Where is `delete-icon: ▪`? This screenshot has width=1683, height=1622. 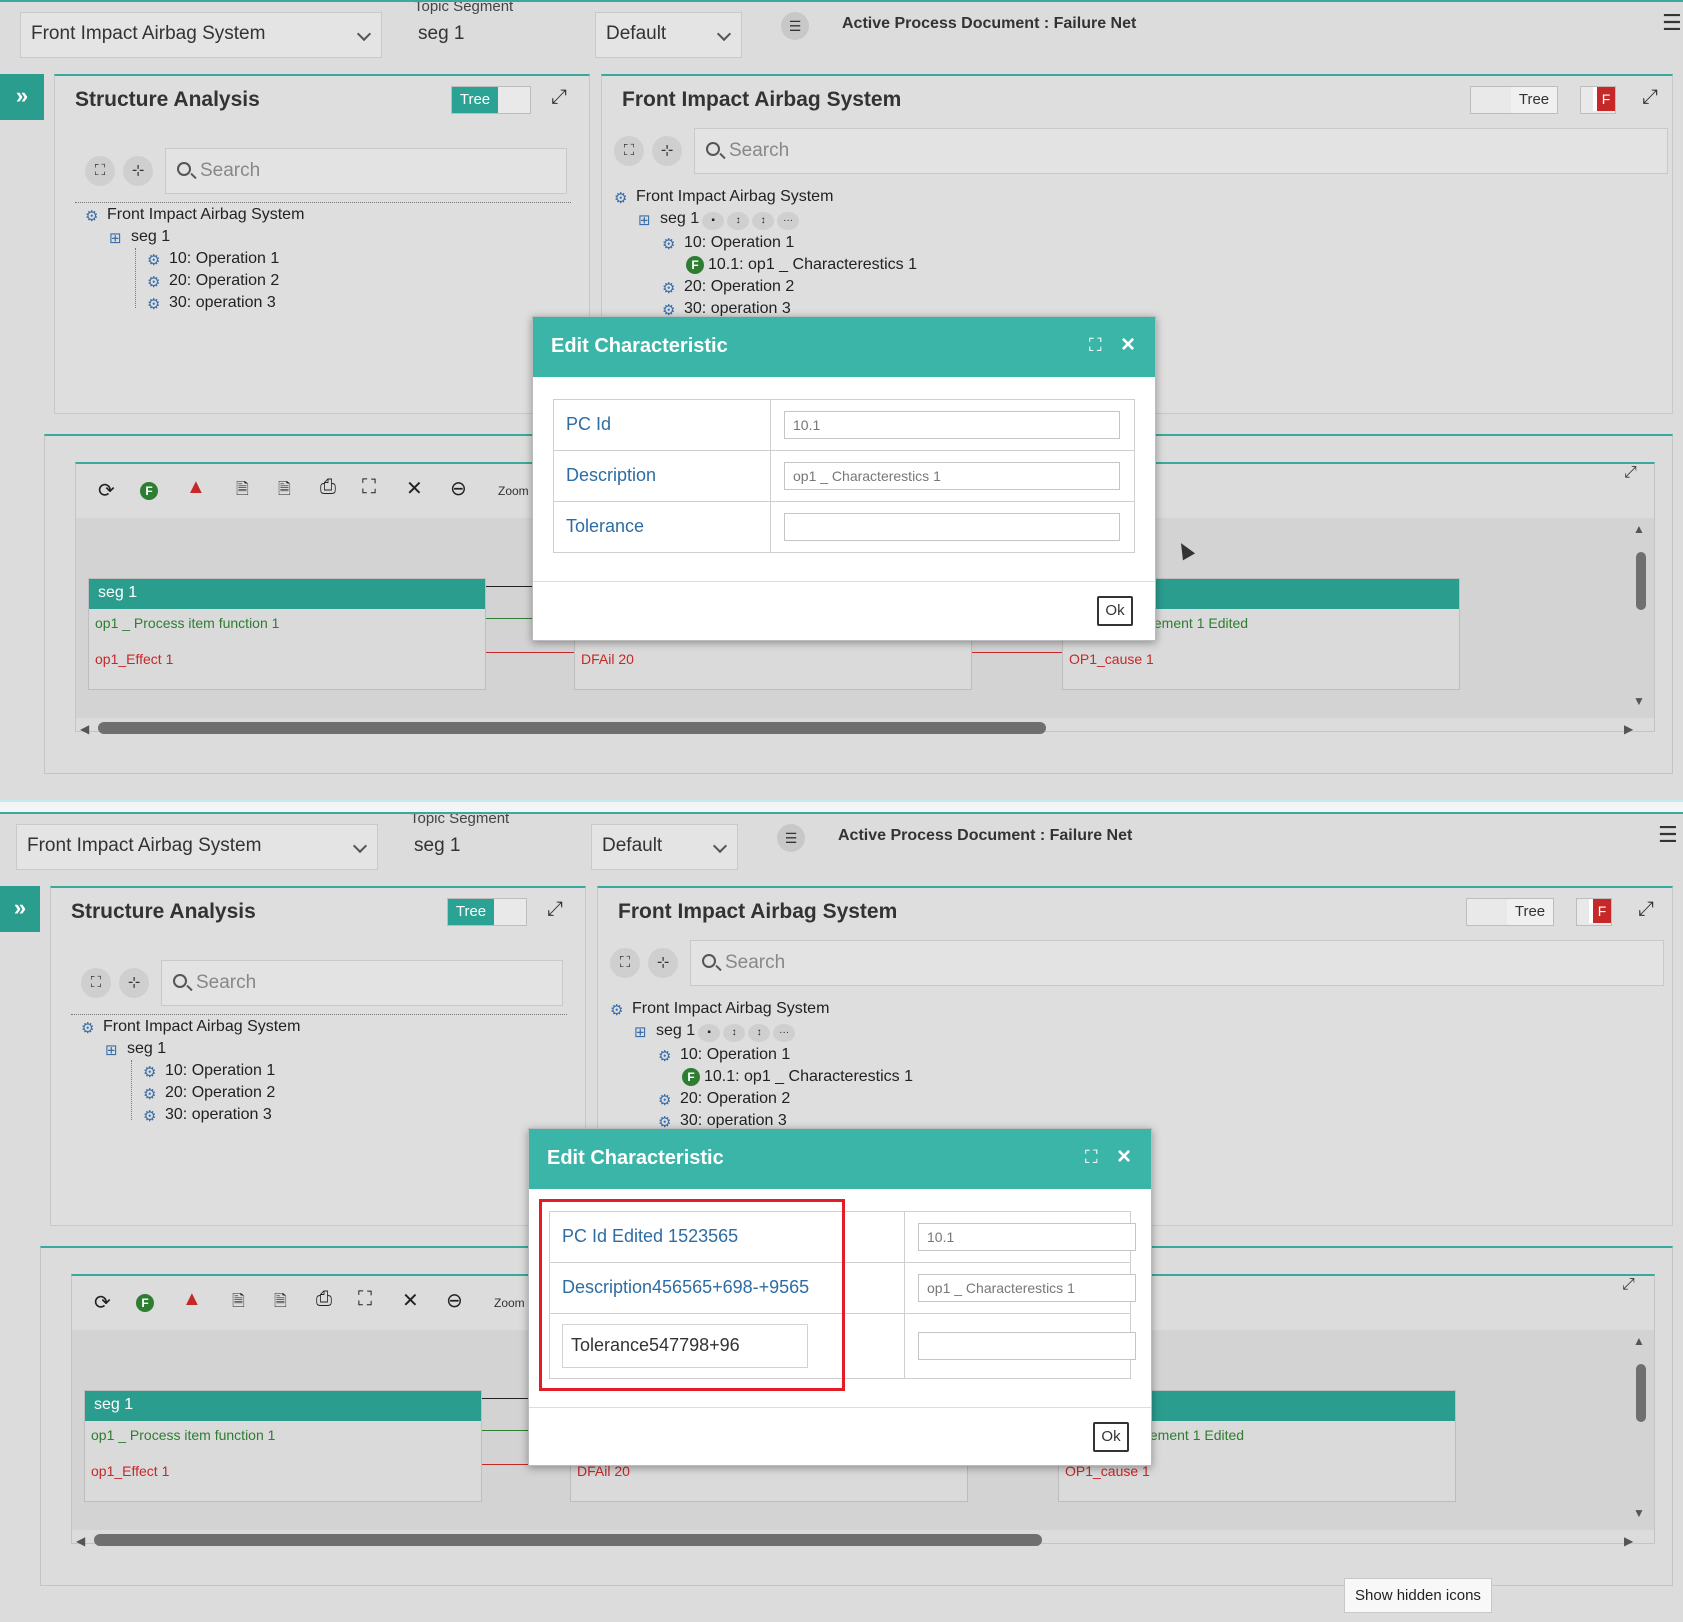 delete-icon: ▪ is located at coordinates (713, 221).